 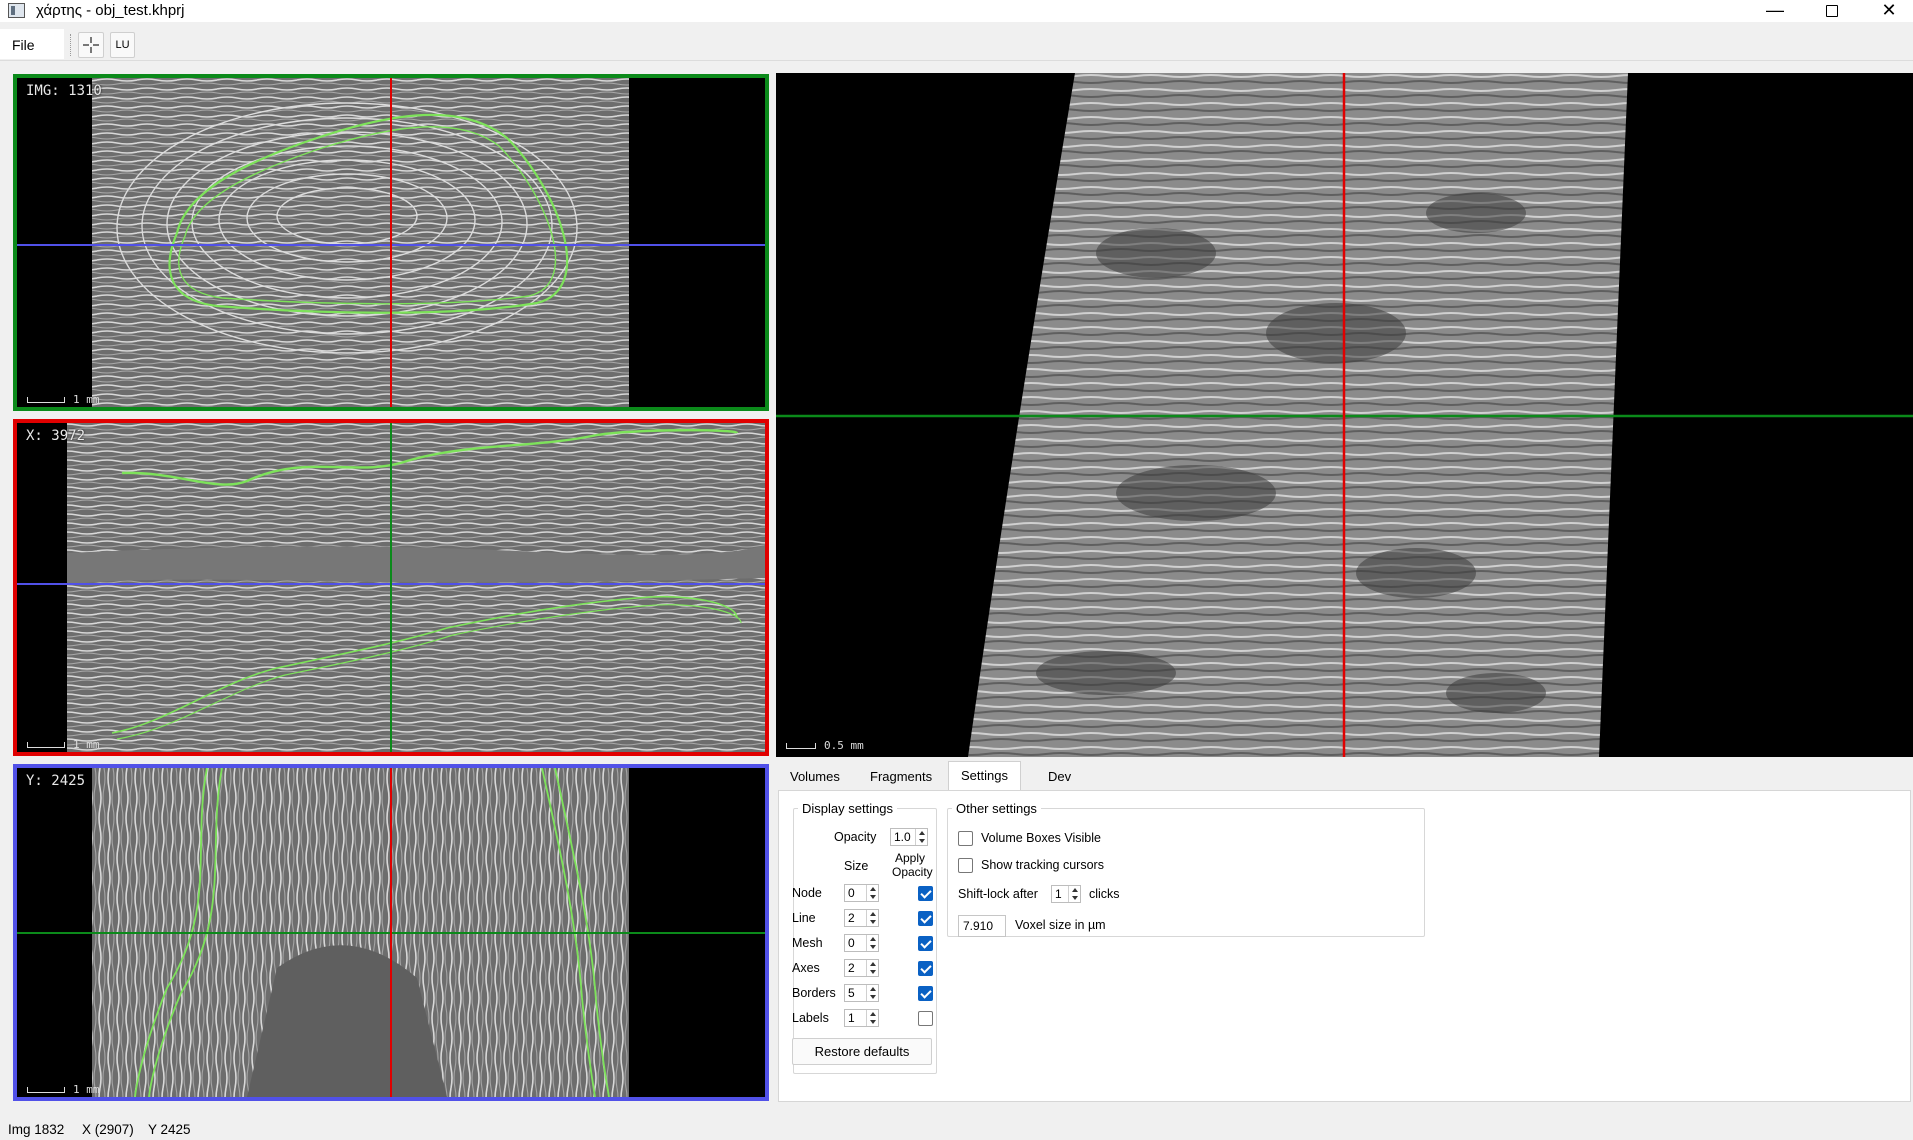 What do you see at coordinates (1063, 787) in the screenshot?
I see `tab-dev-tools: Dev Tools` at bounding box center [1063, 787].